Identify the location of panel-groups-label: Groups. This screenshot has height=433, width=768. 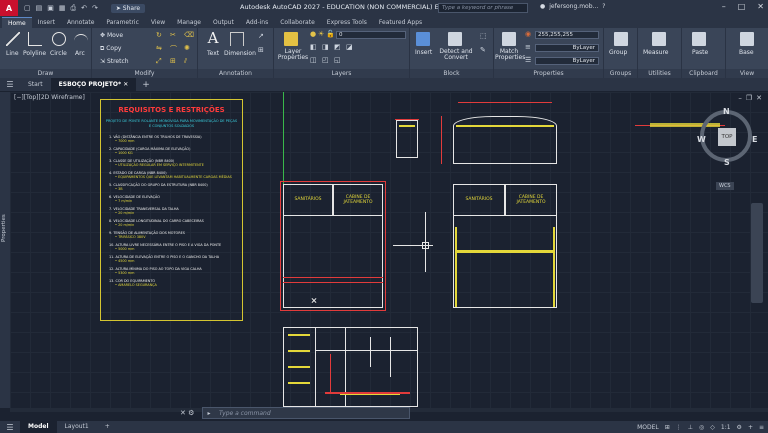
(620, 73).